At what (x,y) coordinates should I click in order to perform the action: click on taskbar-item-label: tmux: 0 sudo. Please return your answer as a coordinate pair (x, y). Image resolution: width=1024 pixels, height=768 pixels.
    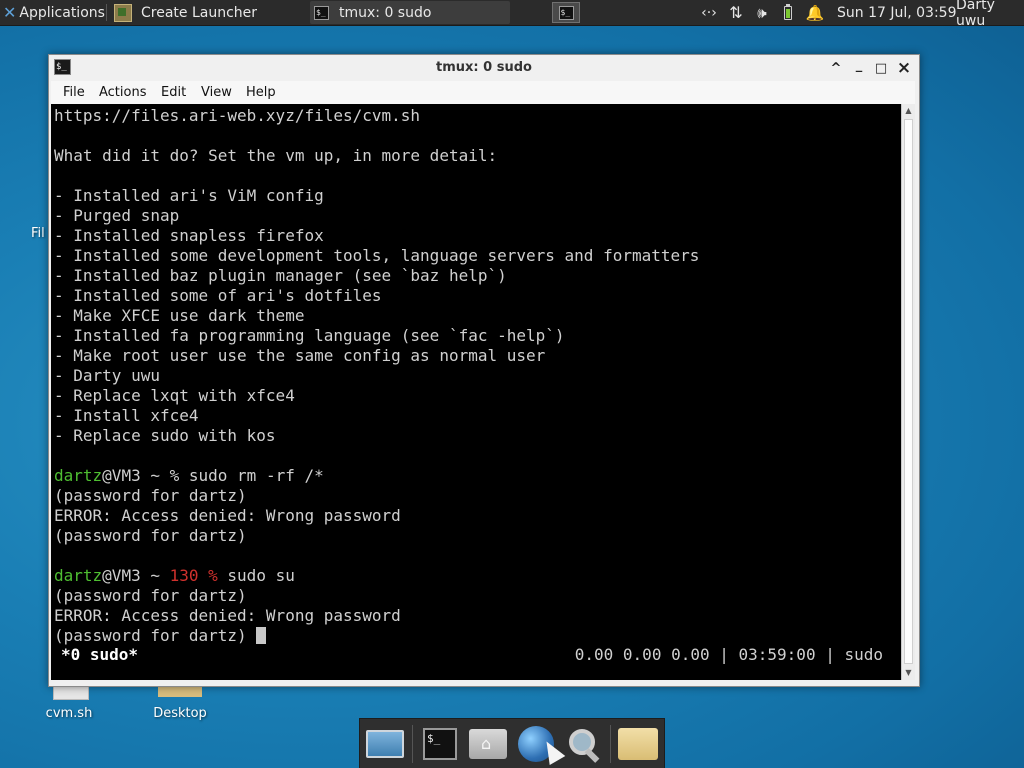
    Looking at the image, I should click on (385, 12).